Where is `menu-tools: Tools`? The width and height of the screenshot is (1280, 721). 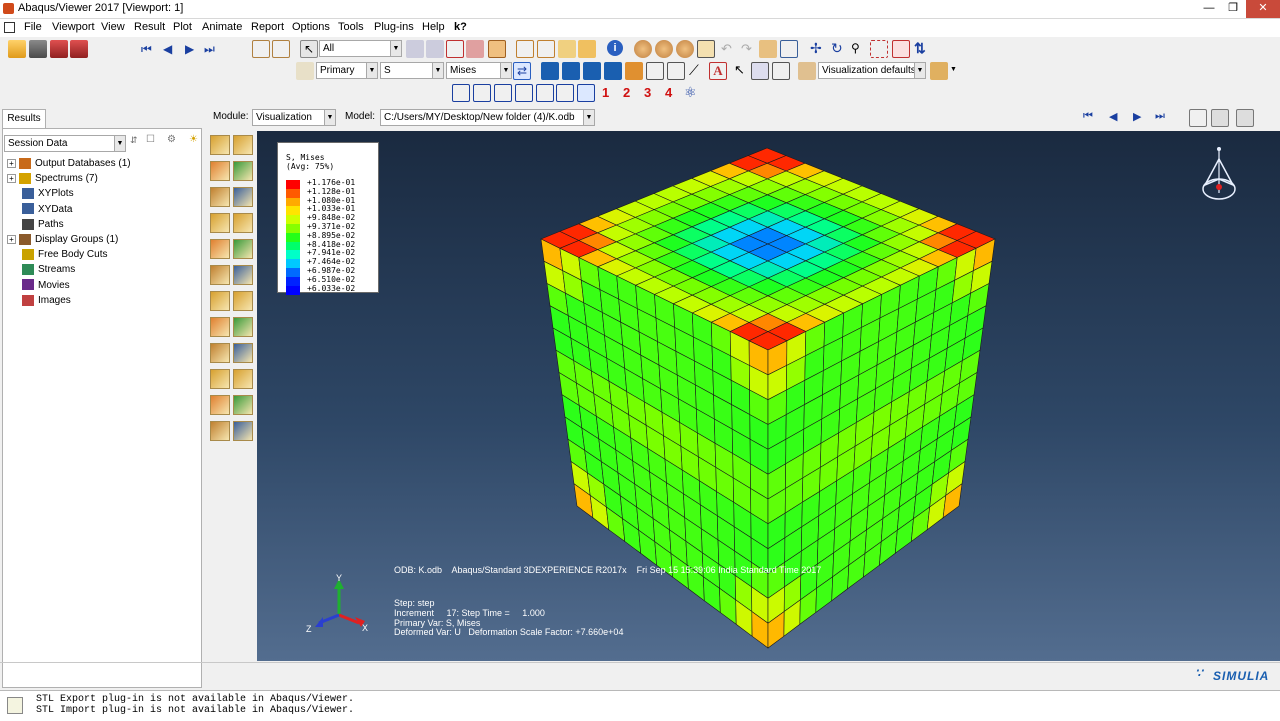
menu-tools: Tools is located at coordinates (351, 27).